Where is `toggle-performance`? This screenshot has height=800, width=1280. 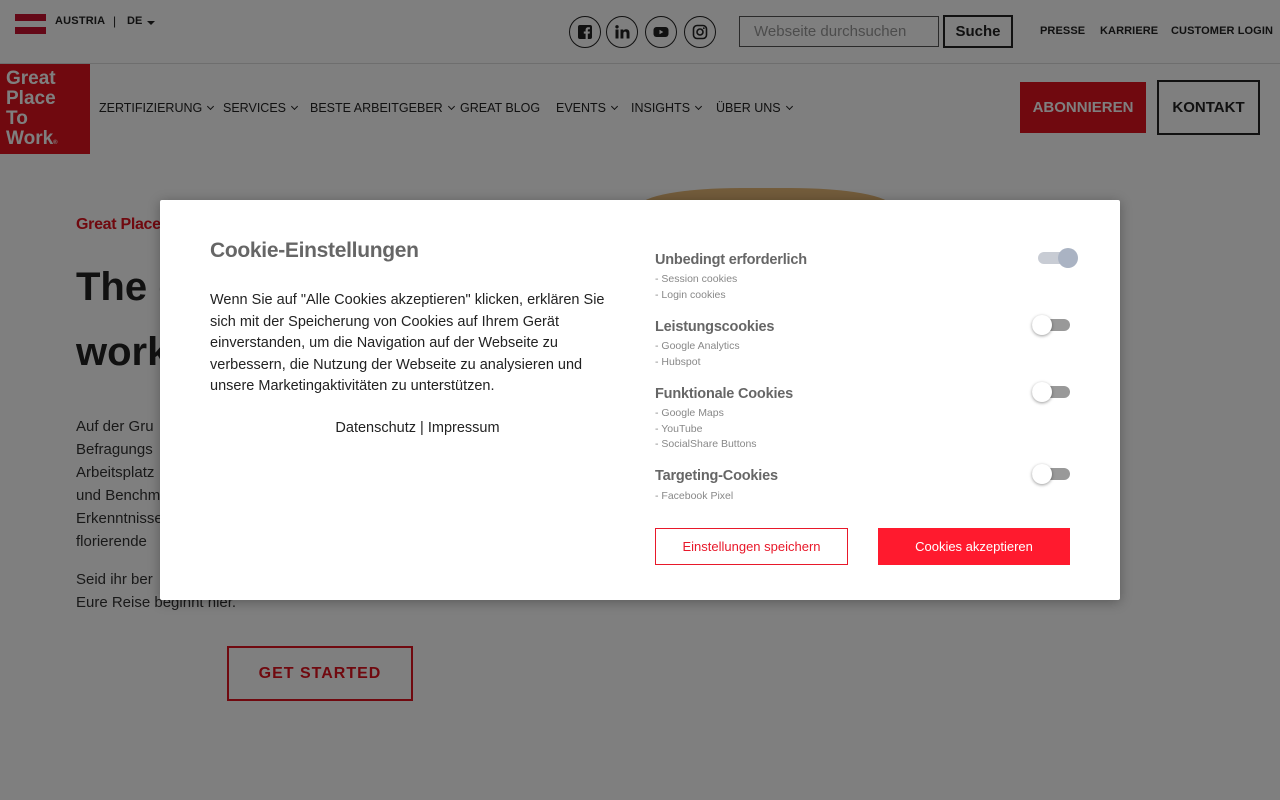 toggle-performance is located at coordinates (1051, 325).